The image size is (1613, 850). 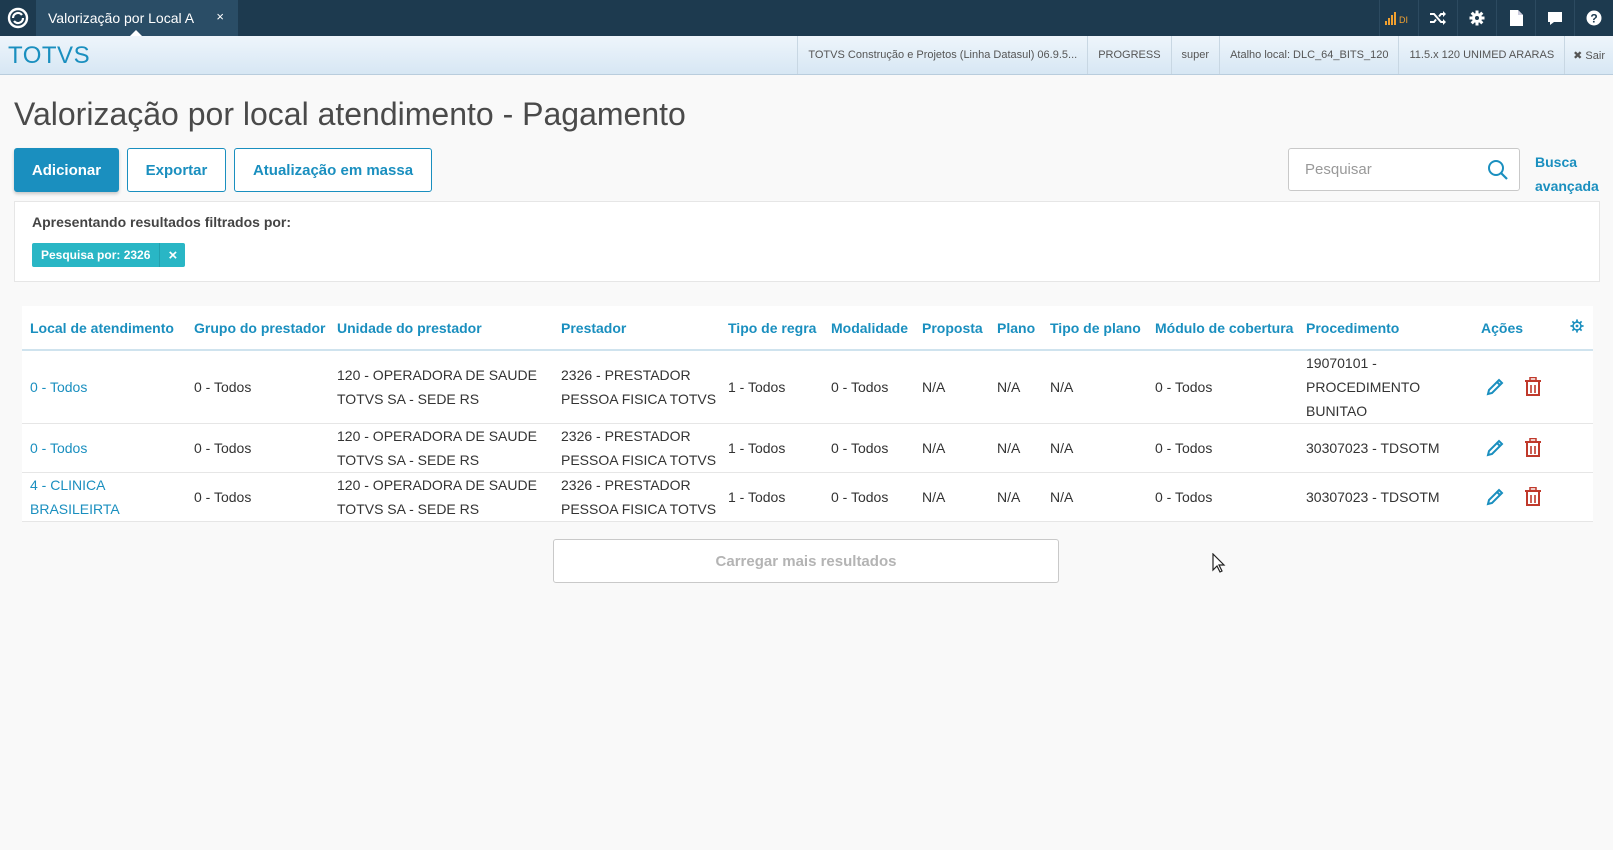 What do you see at coordinates (1384, 169) in the screenshot?
I see `search-input` at bounding box center [1384, 169].